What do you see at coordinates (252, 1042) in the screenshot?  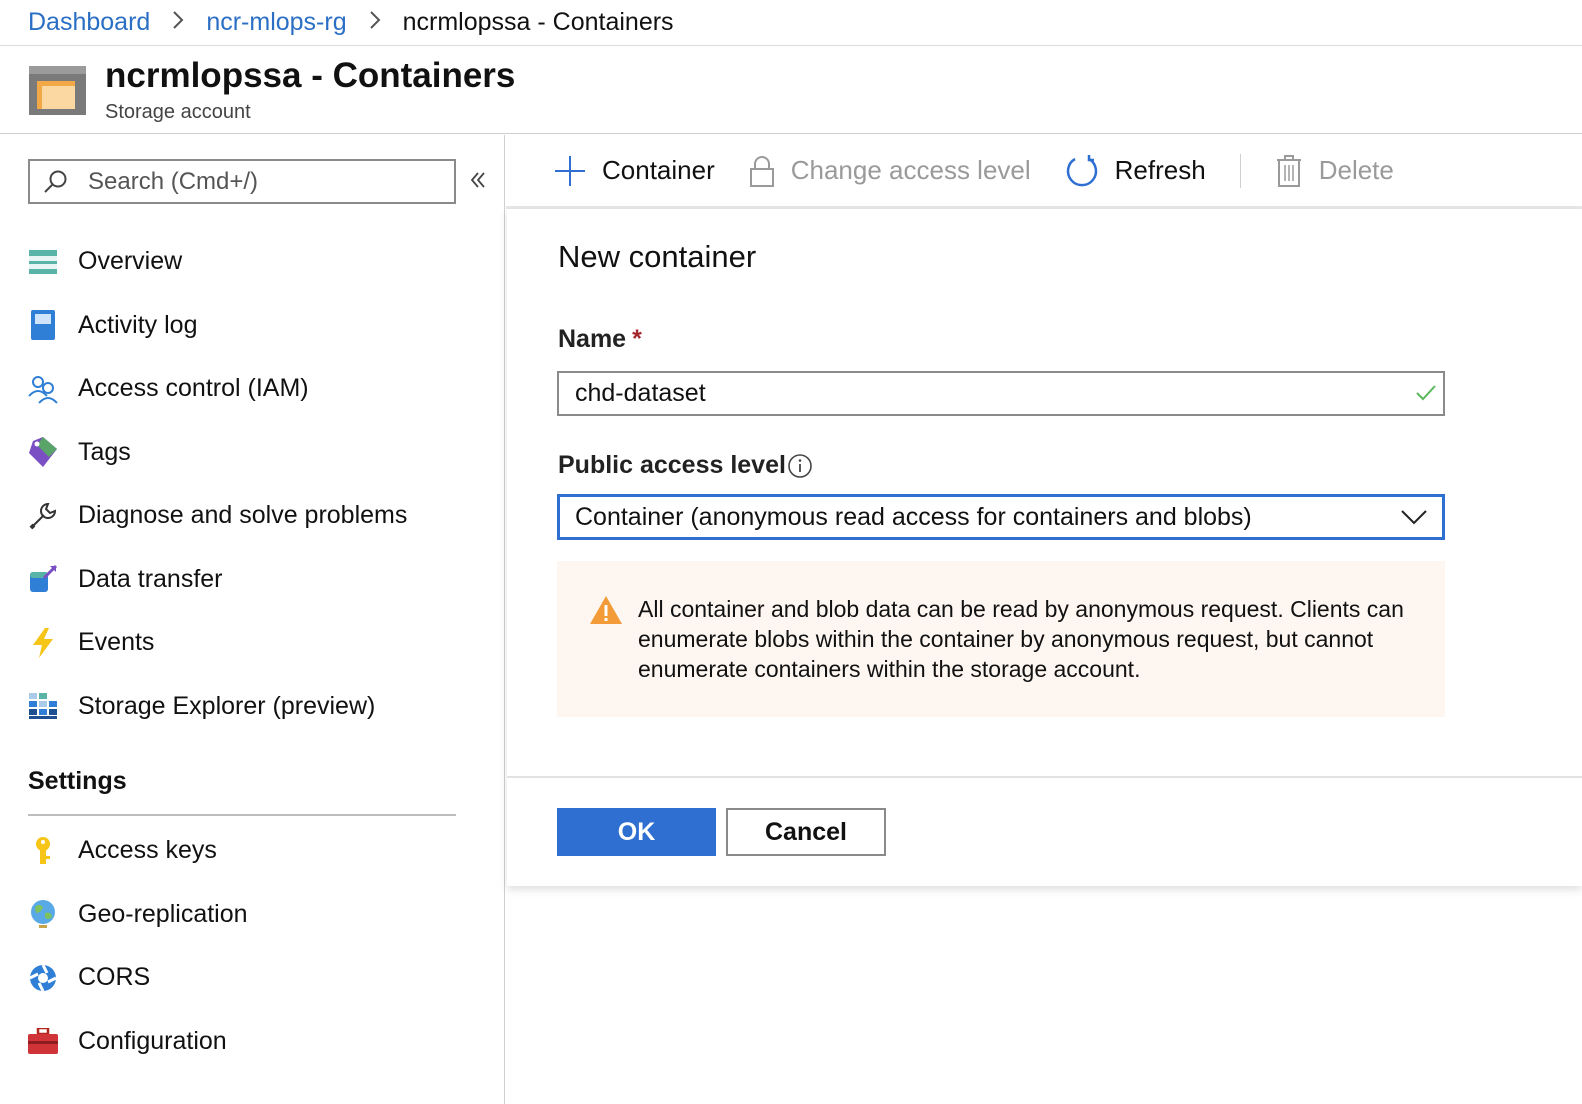 I see `sidebar-item-configuration: Configuration` at bounding box center [252, 1042].